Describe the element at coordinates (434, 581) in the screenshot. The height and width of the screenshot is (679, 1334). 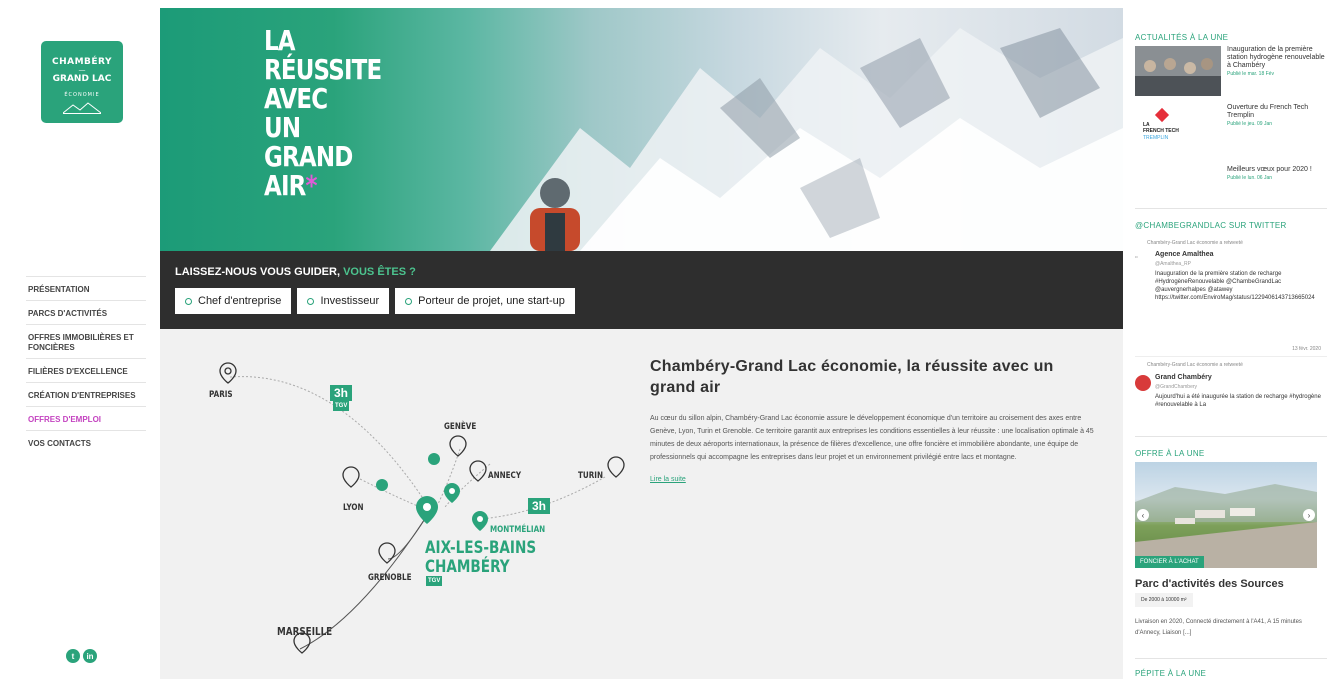
I see `tgv-badge-chambery: TGV` at that location.